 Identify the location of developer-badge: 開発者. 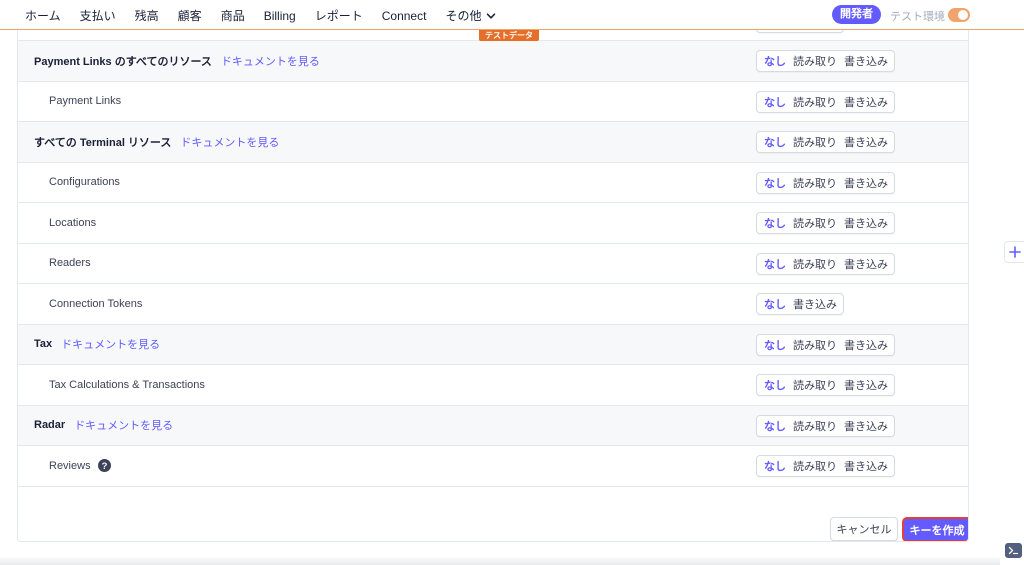
(856, 14).